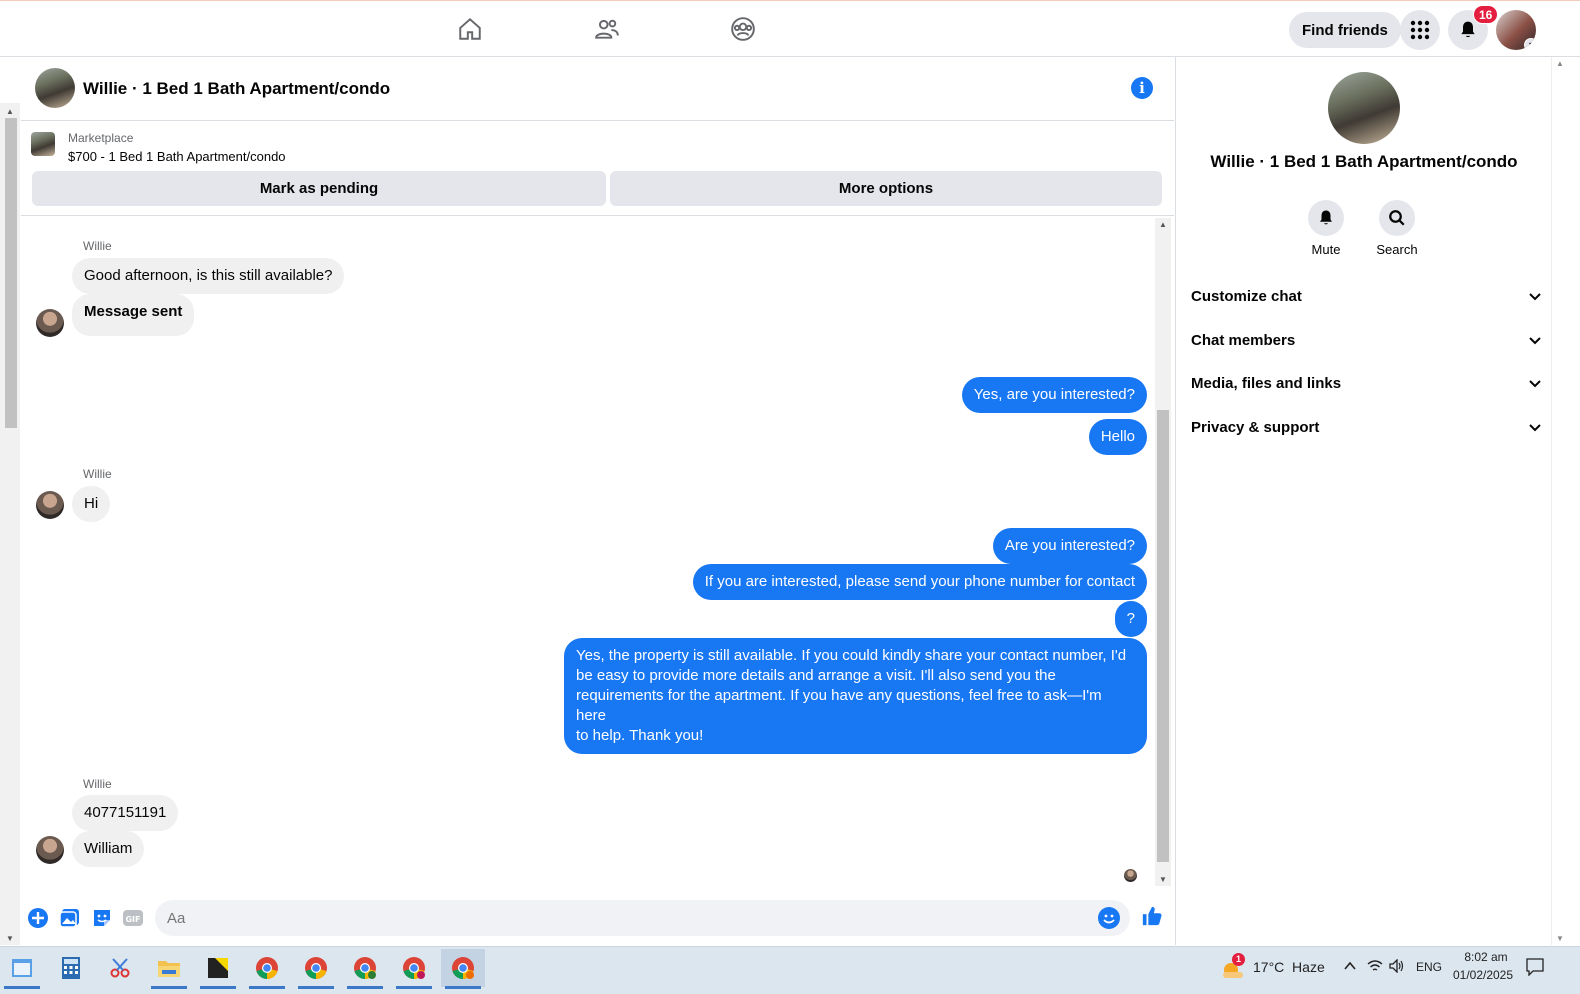  I want to click on profile-avatar: ▾, so click(1516, 30).